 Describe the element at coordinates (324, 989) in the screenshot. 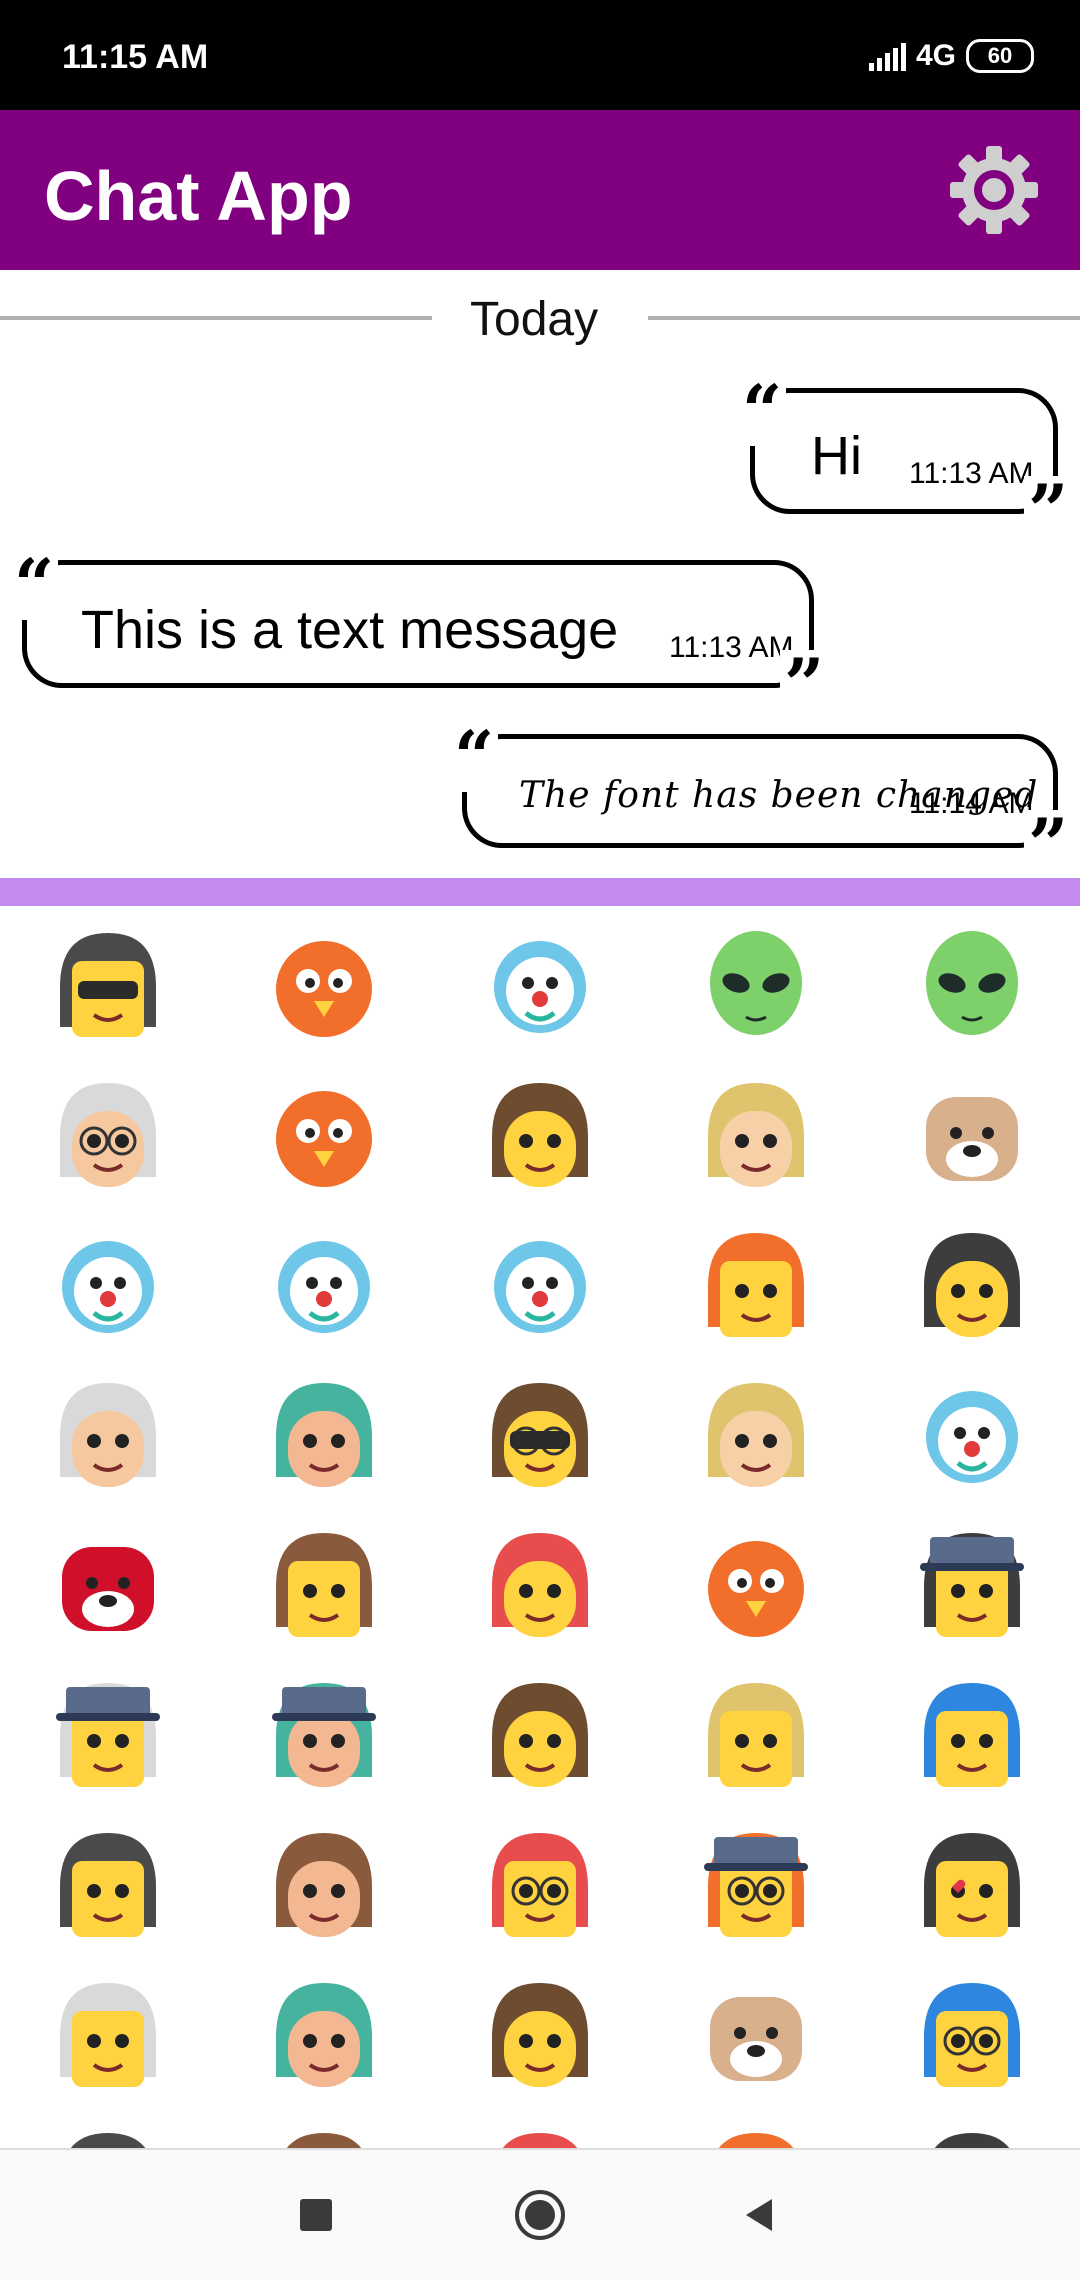

I see `orange-antenna-creature-emoji-art` at that location.